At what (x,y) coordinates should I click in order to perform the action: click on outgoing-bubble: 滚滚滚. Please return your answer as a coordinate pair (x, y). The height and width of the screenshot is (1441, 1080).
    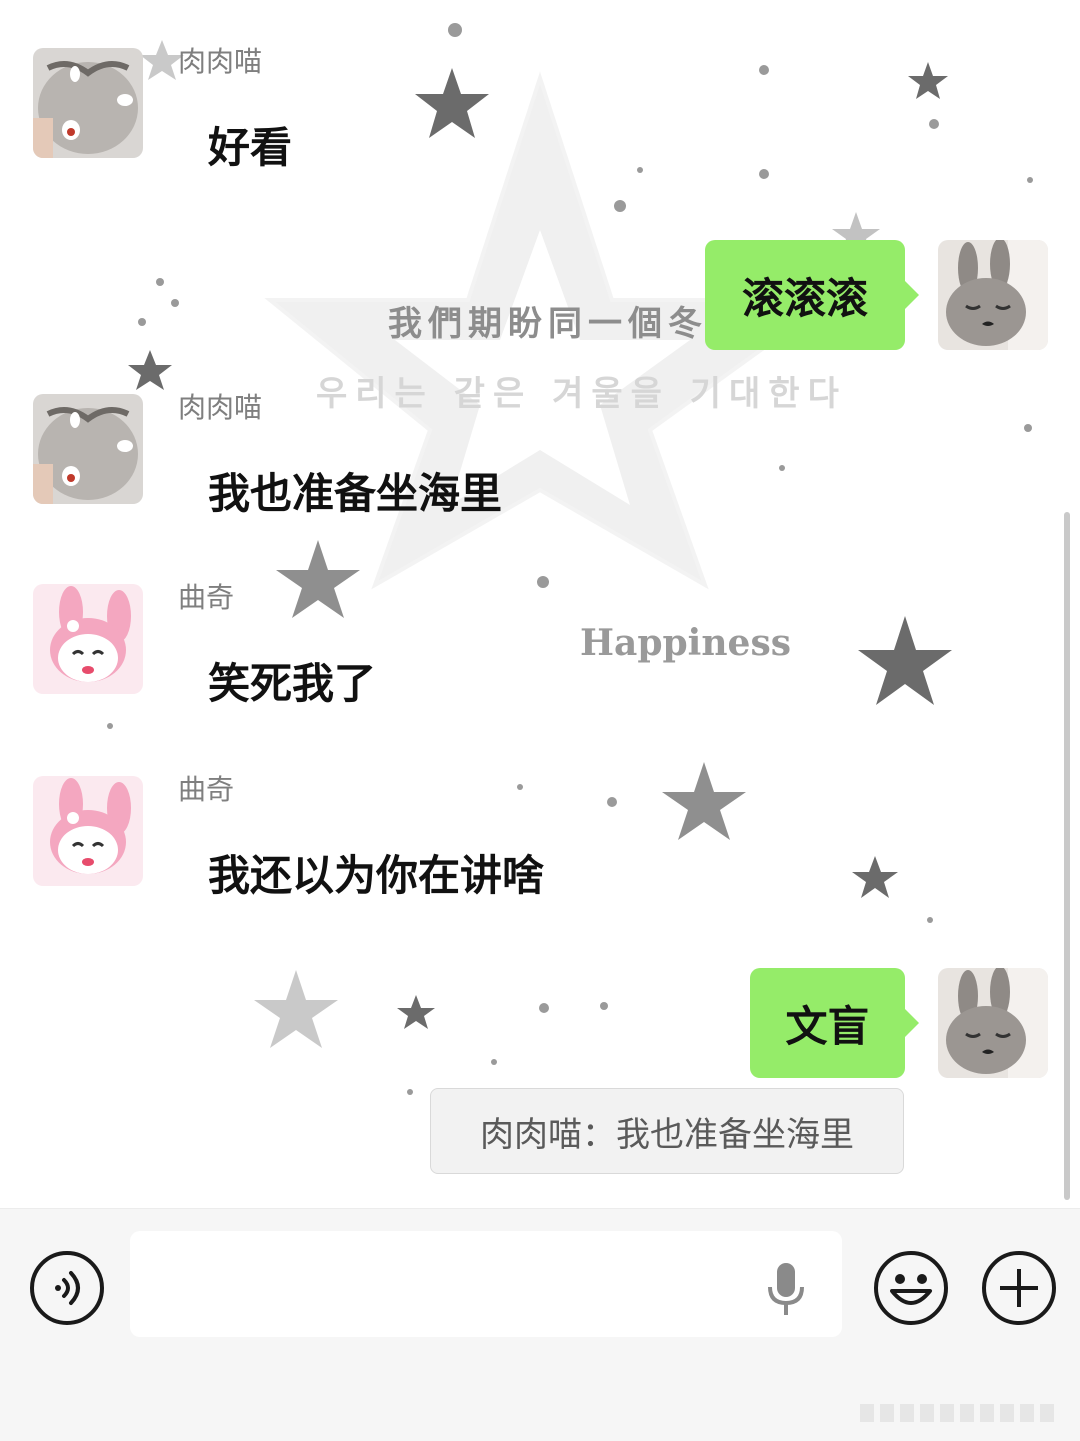
    Looking at the image, I should click on (812, 295).